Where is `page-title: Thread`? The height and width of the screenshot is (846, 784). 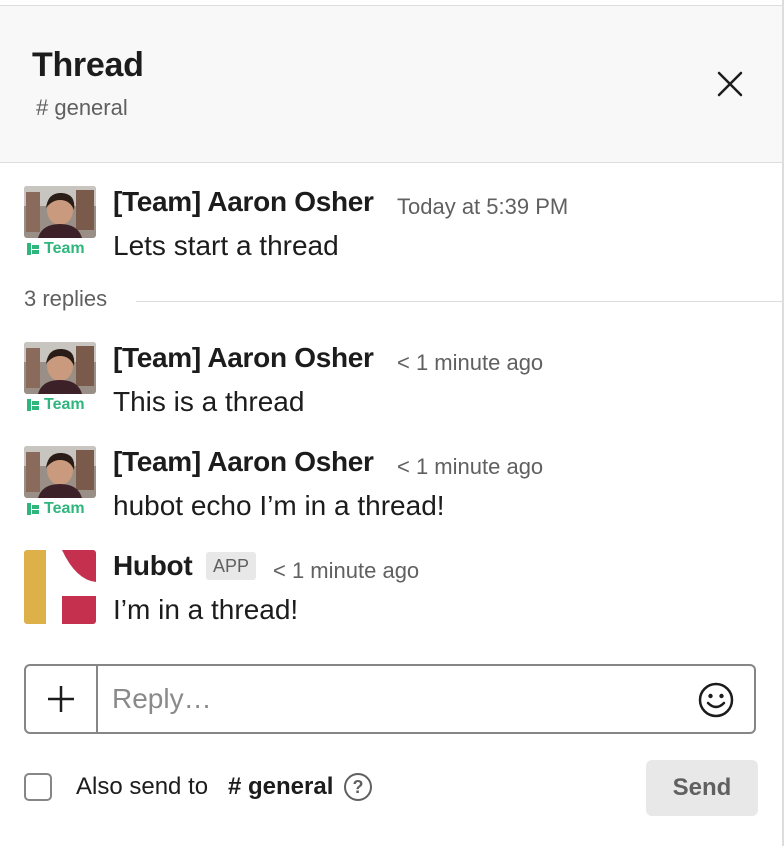 page-title: Thread is located at coordinates (88, 65).